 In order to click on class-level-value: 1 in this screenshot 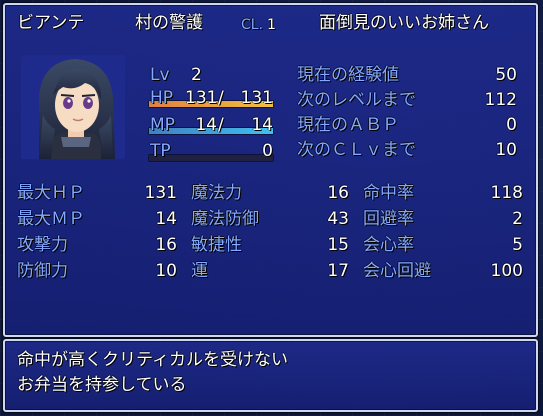, I will do `click(271, 25)`.